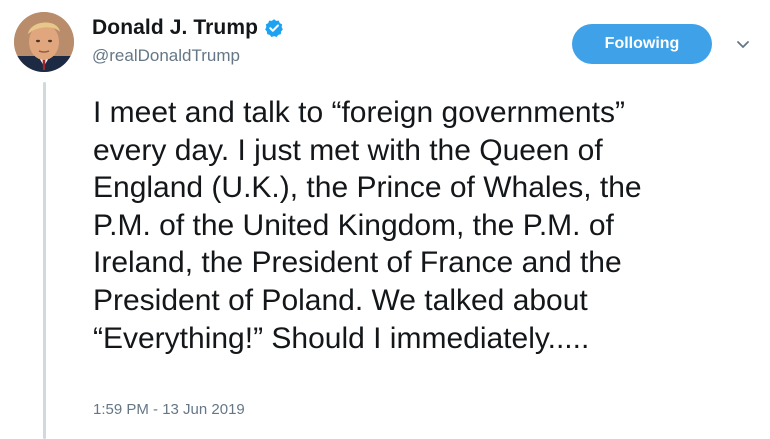 The image size is (770, 439). What do you see at coordinates (169, 409) in the screenshot?
I see `tweet-timestamp: 1:59 PM - 13 Jun 2019` at bounding box center [169, 409].